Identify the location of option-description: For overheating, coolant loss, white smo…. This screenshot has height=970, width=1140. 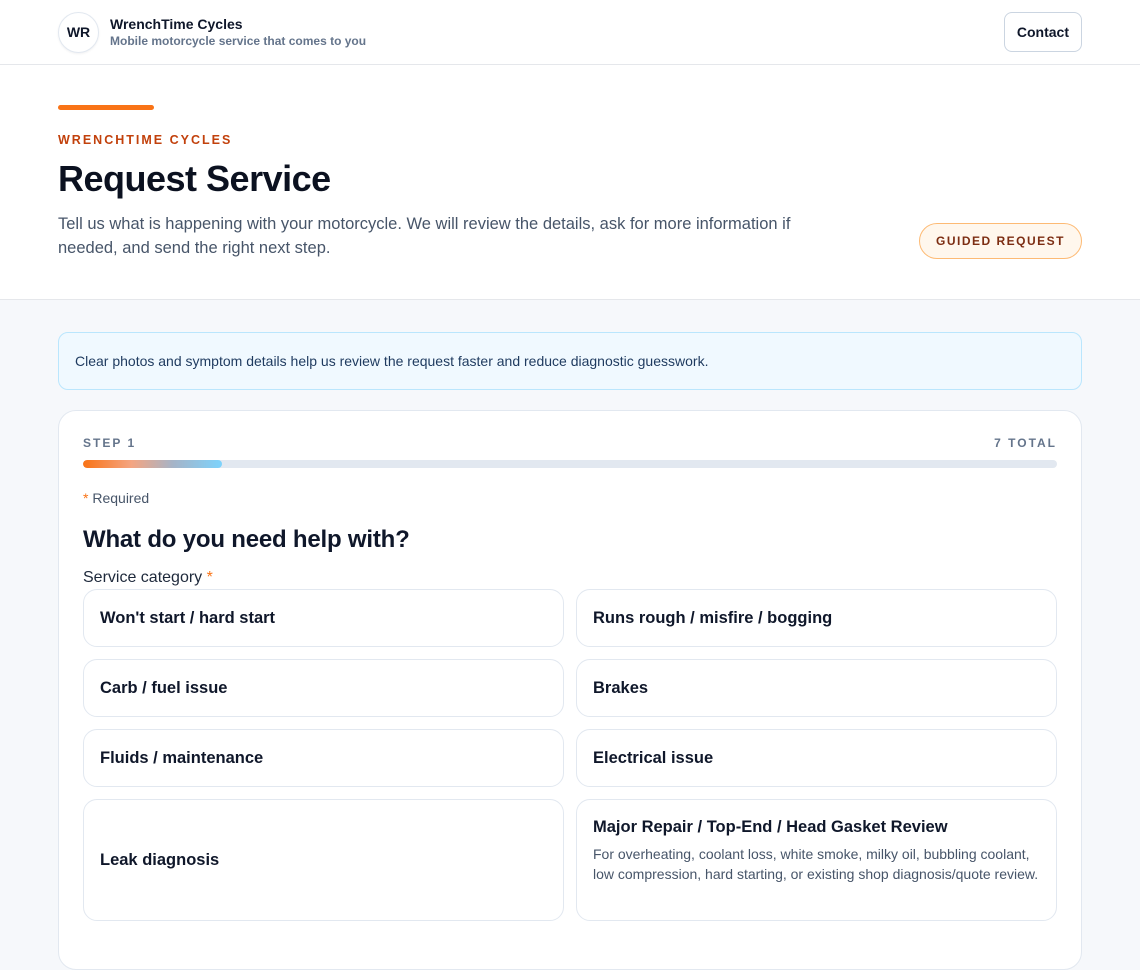
(816, 864).